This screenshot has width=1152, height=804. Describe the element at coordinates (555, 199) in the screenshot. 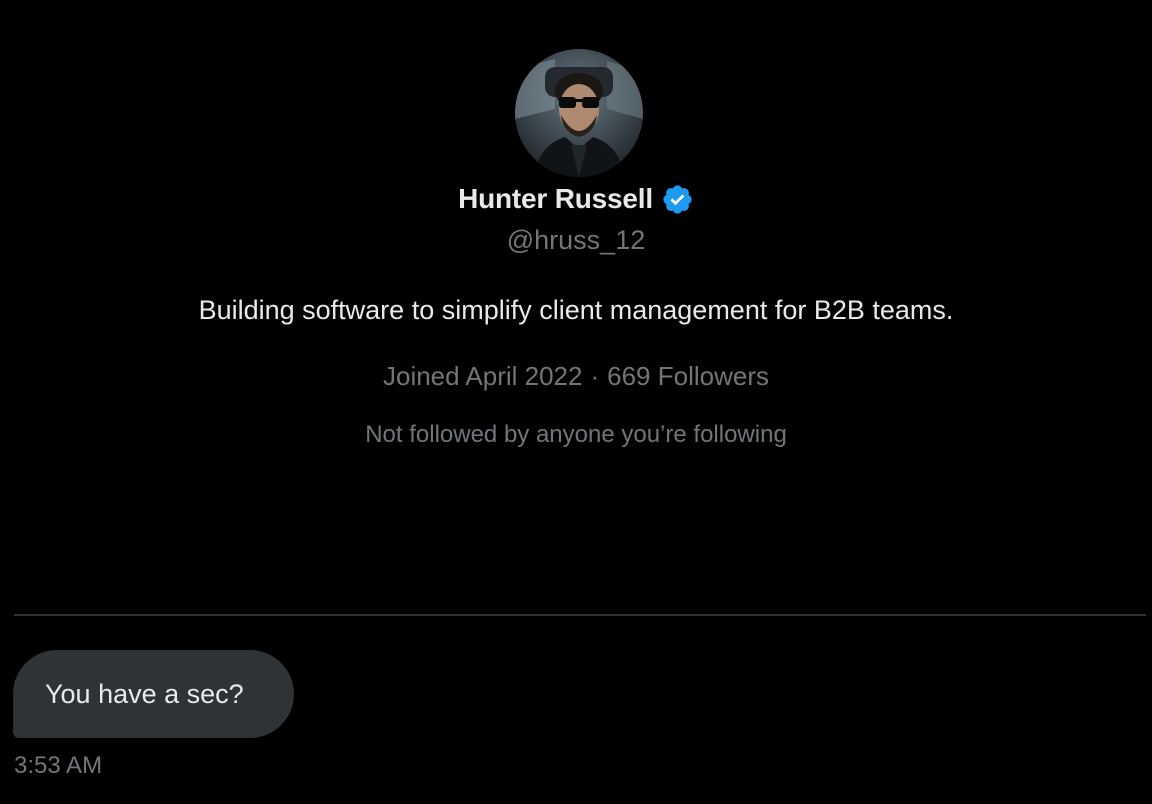

I see `display-name: Hunter Russell` at that location.